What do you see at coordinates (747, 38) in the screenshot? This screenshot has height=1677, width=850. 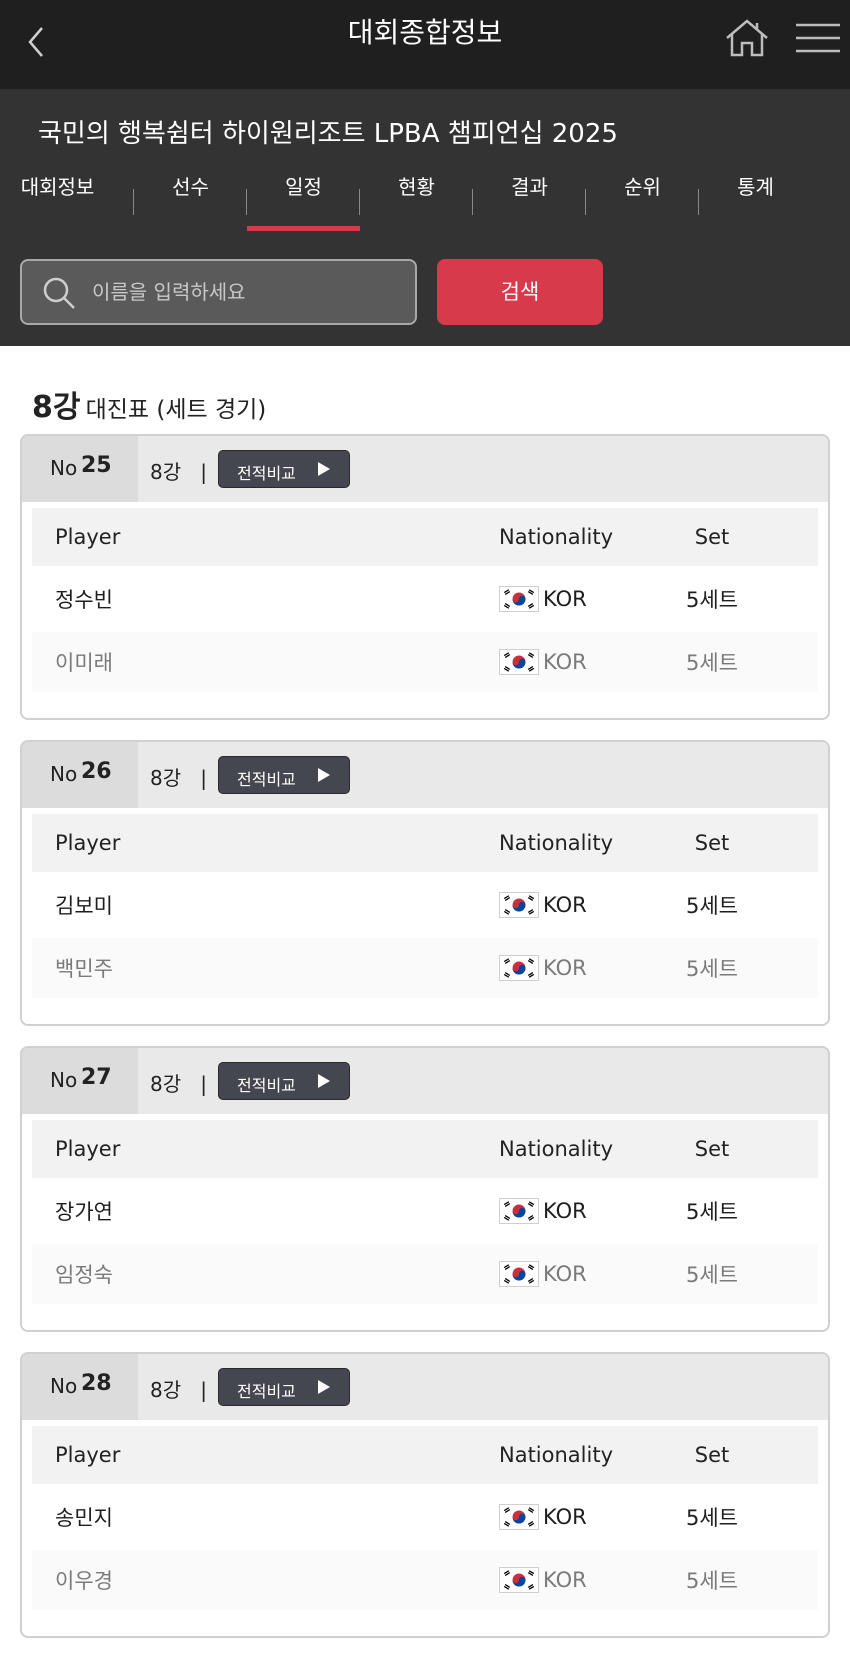 I see `home-icon` at bounding box center [747, 38].